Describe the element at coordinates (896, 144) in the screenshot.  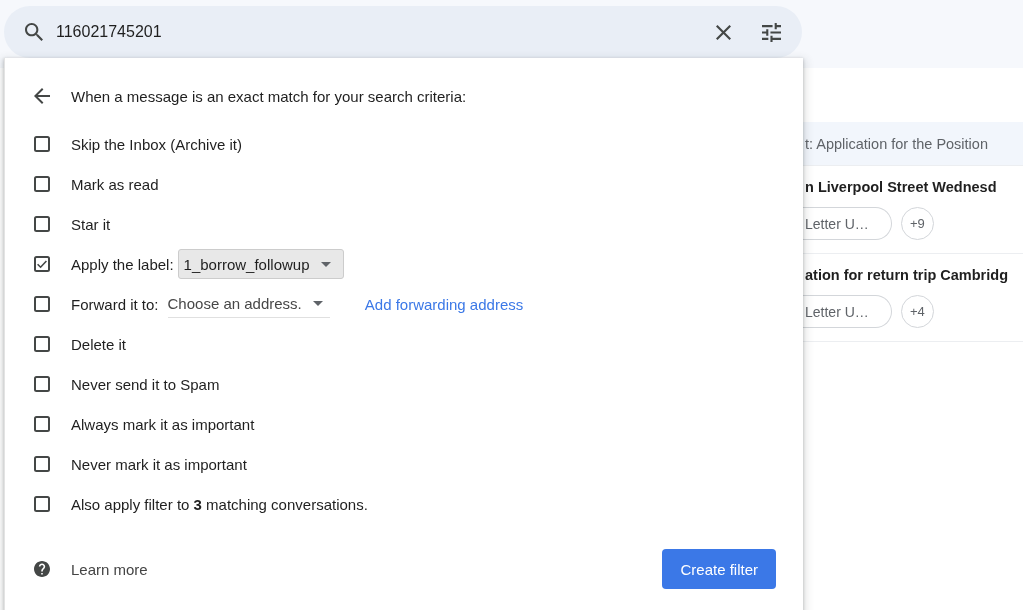
I see `thread-subject: t: Application for the Position` at that location.